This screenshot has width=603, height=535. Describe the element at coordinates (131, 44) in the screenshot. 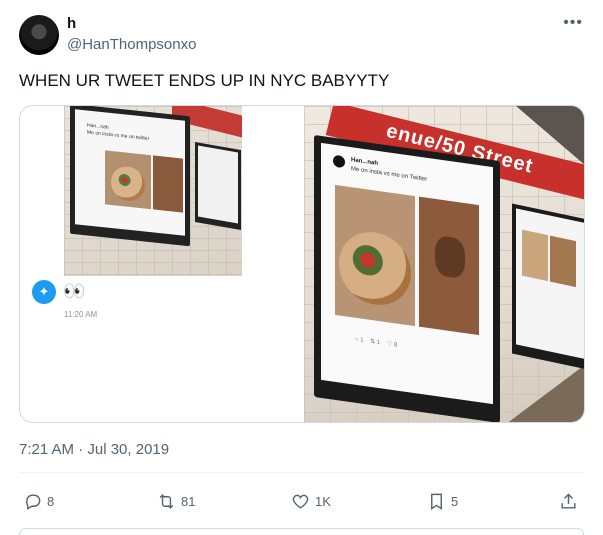

I see `user-handle: @HanThompsonxo` at that location.